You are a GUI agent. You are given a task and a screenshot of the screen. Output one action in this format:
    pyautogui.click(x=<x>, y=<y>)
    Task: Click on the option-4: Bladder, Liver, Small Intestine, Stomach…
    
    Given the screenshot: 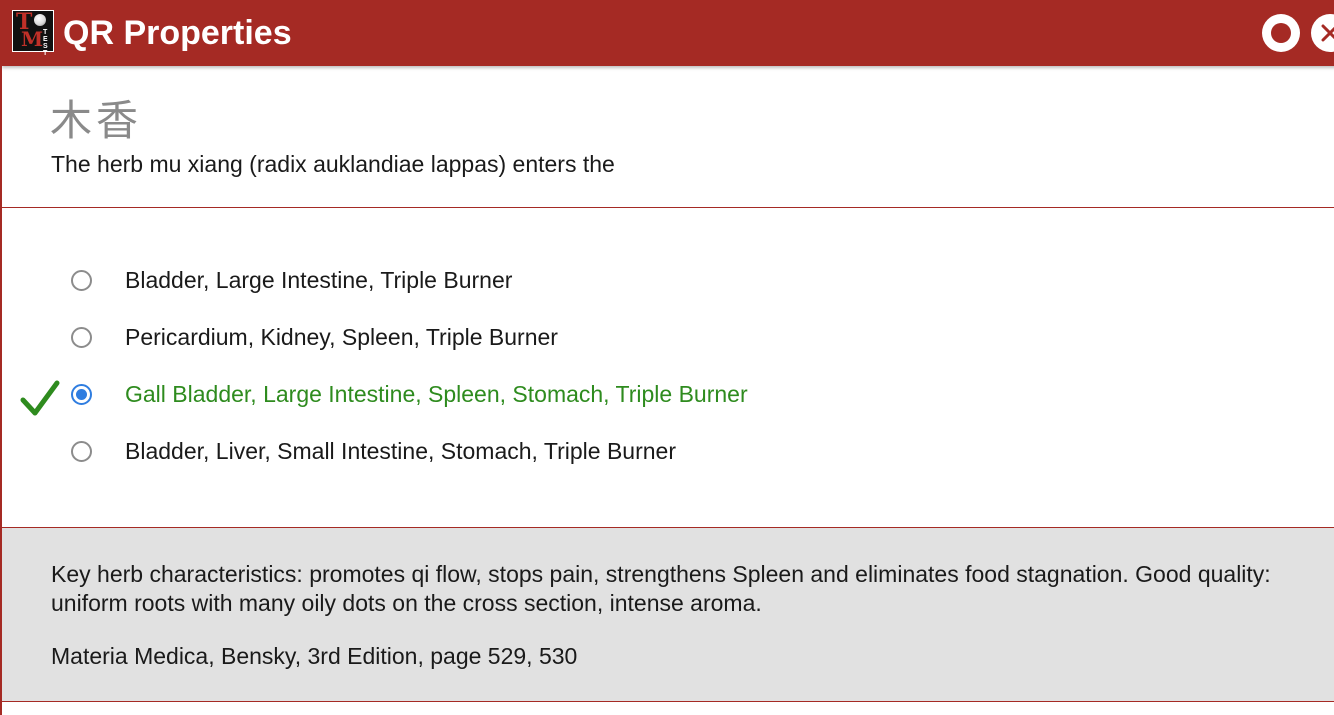 What is the action you would take?
    pyautogui.click(x=618, y=451)
    